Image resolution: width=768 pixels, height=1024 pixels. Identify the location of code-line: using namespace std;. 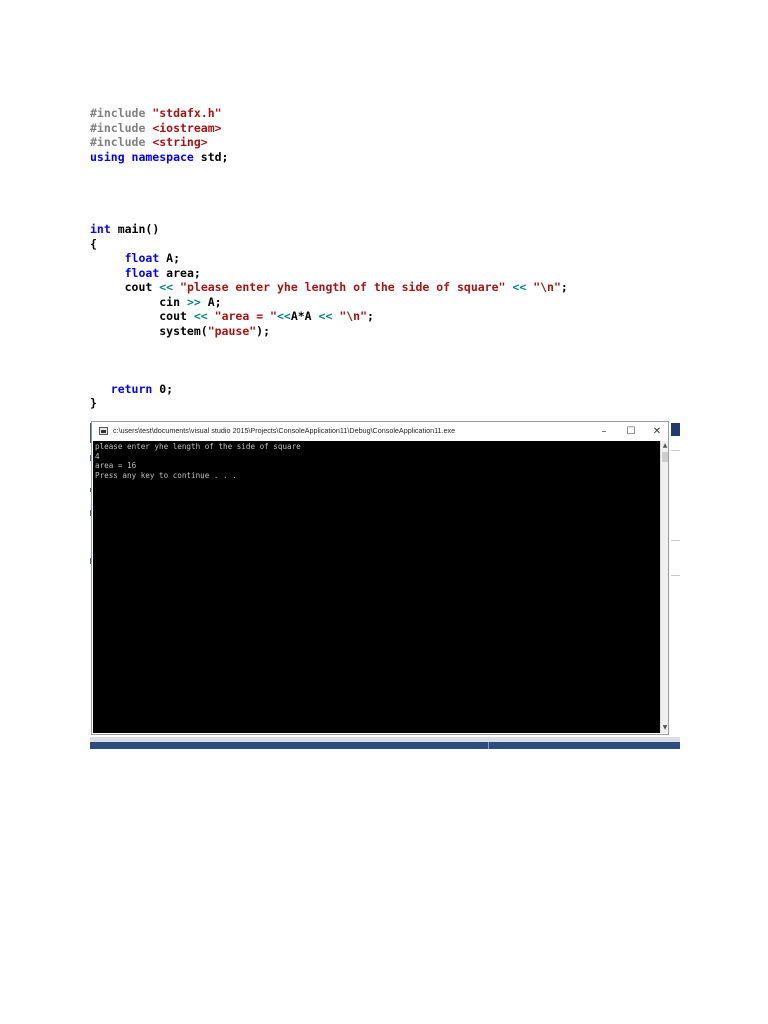
(329, 157).